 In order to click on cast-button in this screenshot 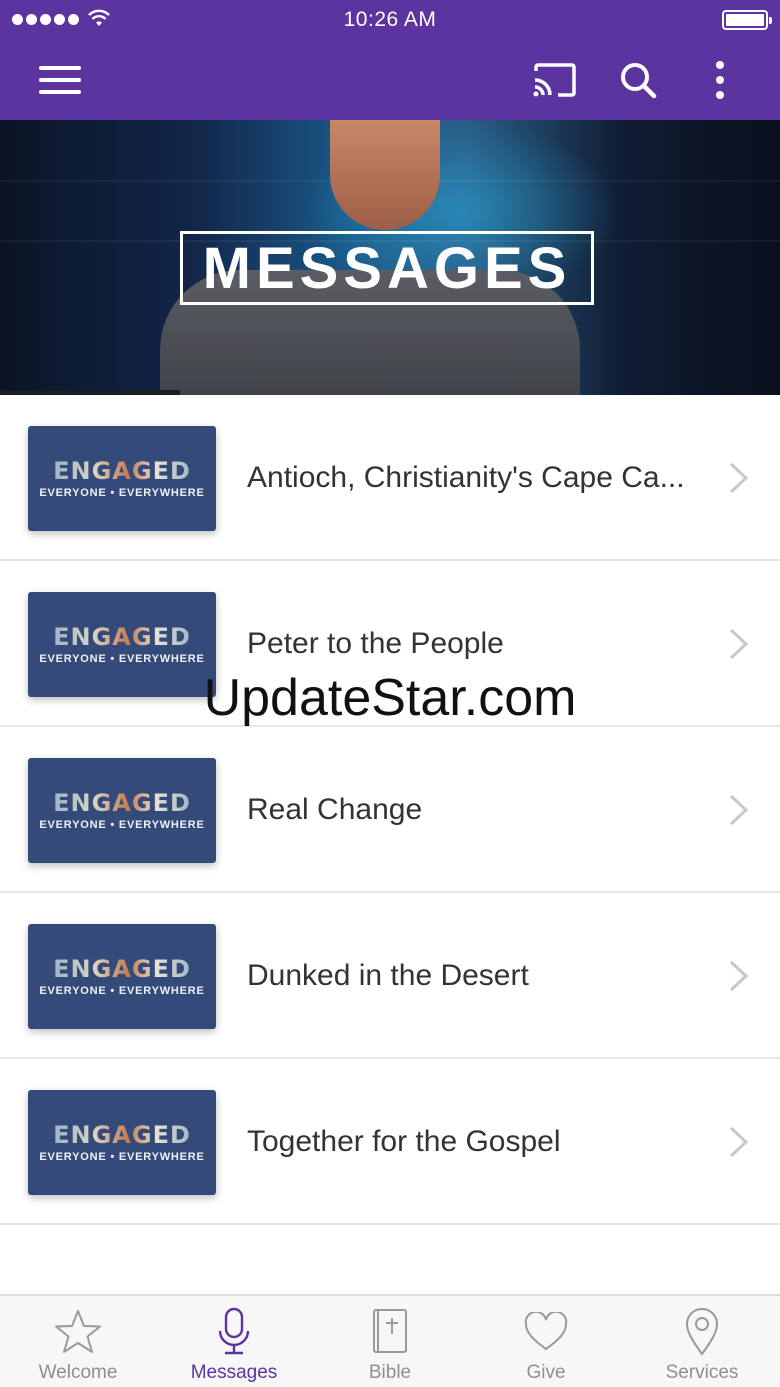, I will do `click(554, 80)`.